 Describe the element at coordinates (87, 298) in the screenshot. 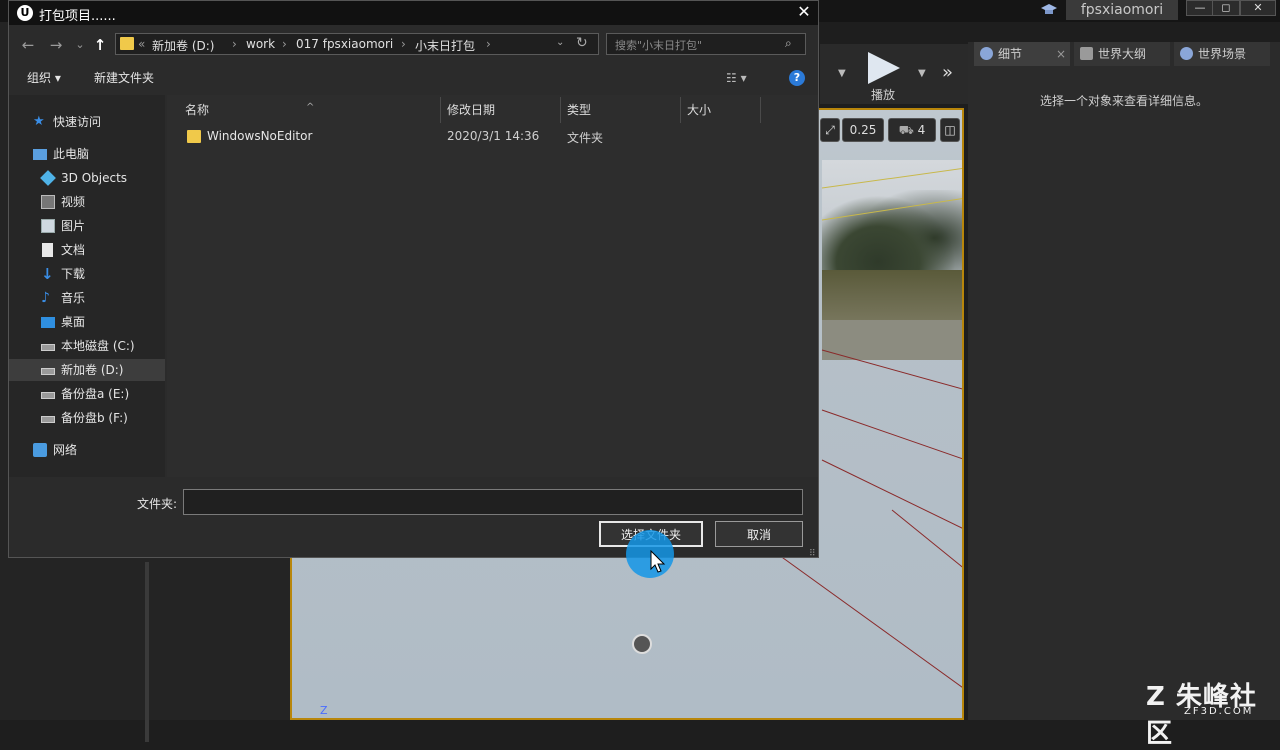

I see `nav-item-music: ♪ 音乐` at that location.